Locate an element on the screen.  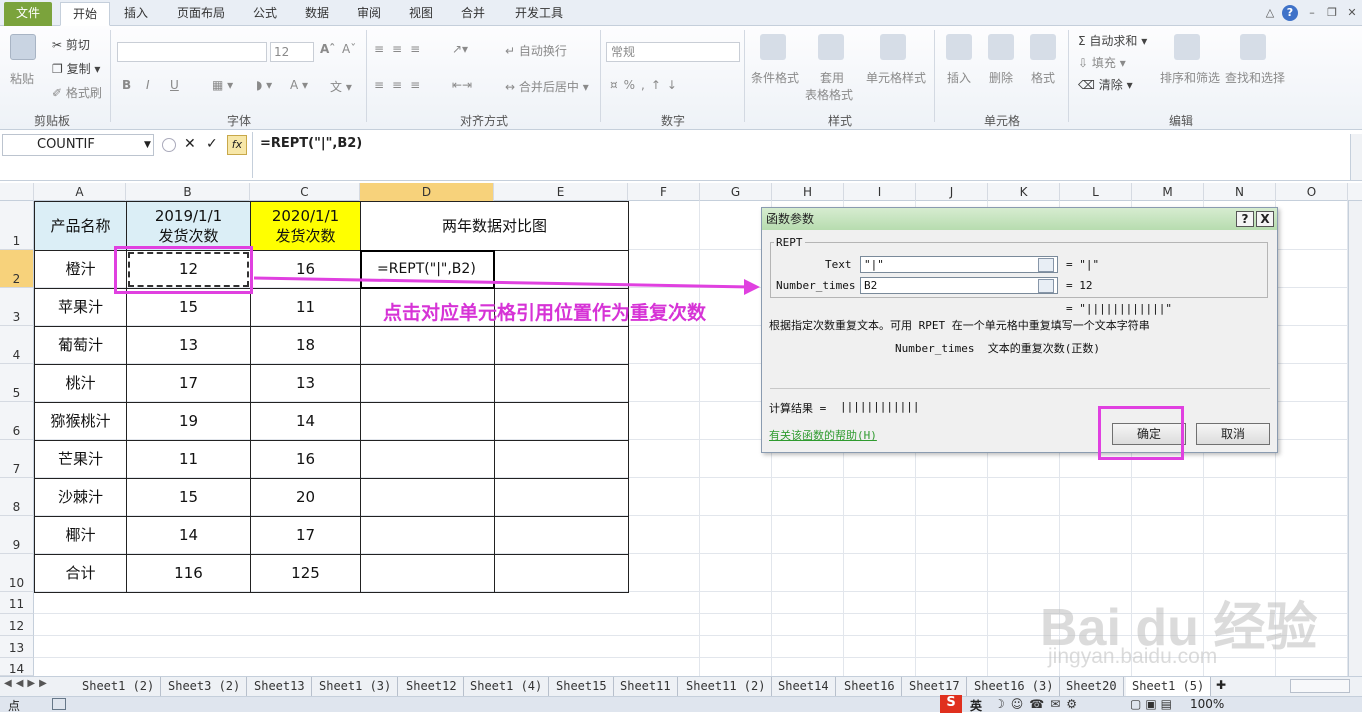
bold-button: B is located at coordinates (126, 85).